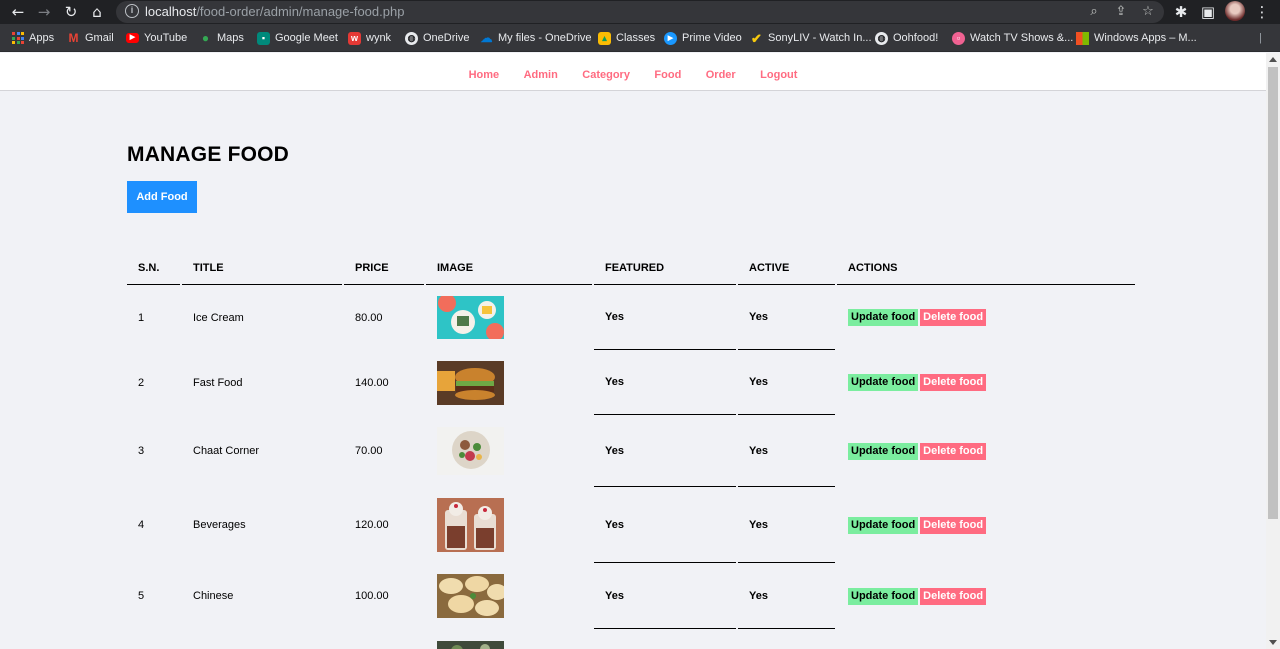 This screenshot has width=1280, height=649. I want to click on bookmark-label: Classes, so click(636, 38).